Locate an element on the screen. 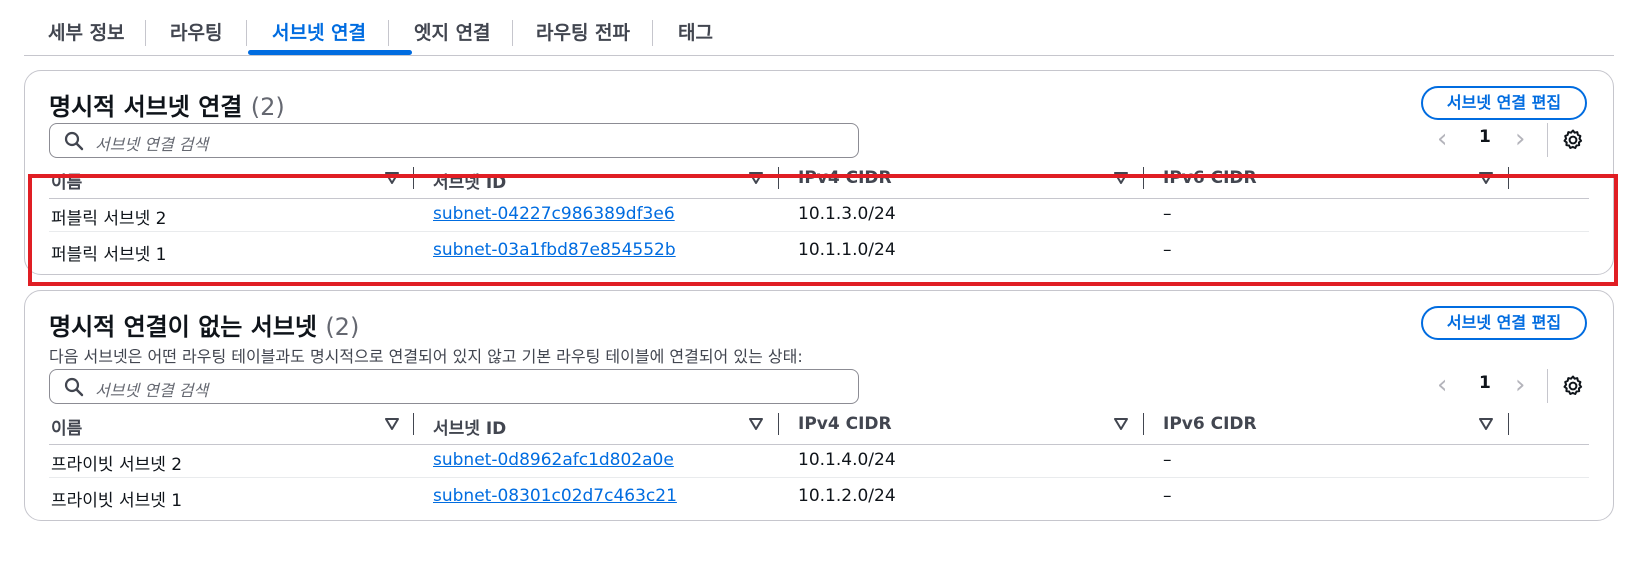 This screenshot has width=1652, height=577. active-tab-indicator is located at coordinates (330, 52).